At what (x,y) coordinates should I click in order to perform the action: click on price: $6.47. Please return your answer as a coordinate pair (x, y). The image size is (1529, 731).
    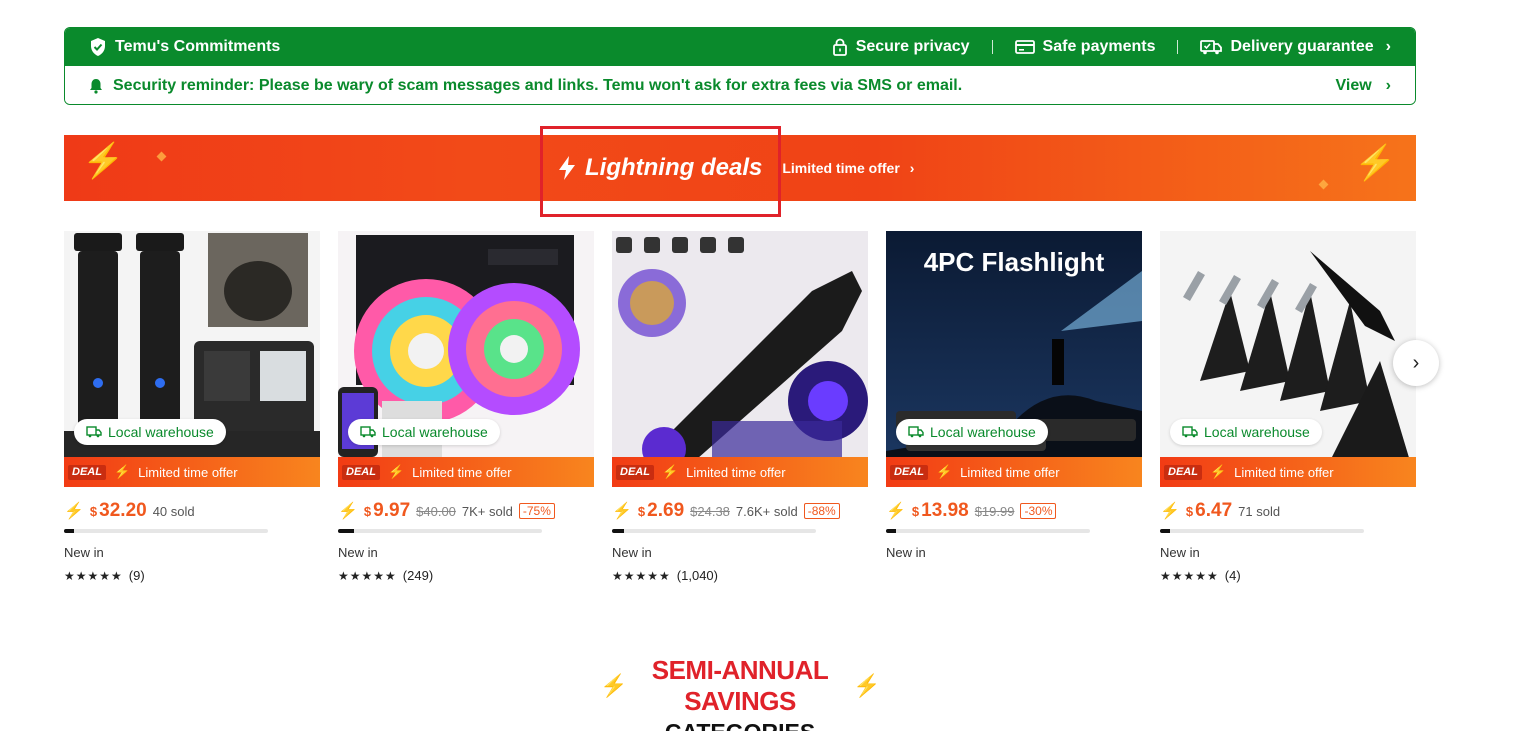
    Looking at the image, I should click on (1209, 510).